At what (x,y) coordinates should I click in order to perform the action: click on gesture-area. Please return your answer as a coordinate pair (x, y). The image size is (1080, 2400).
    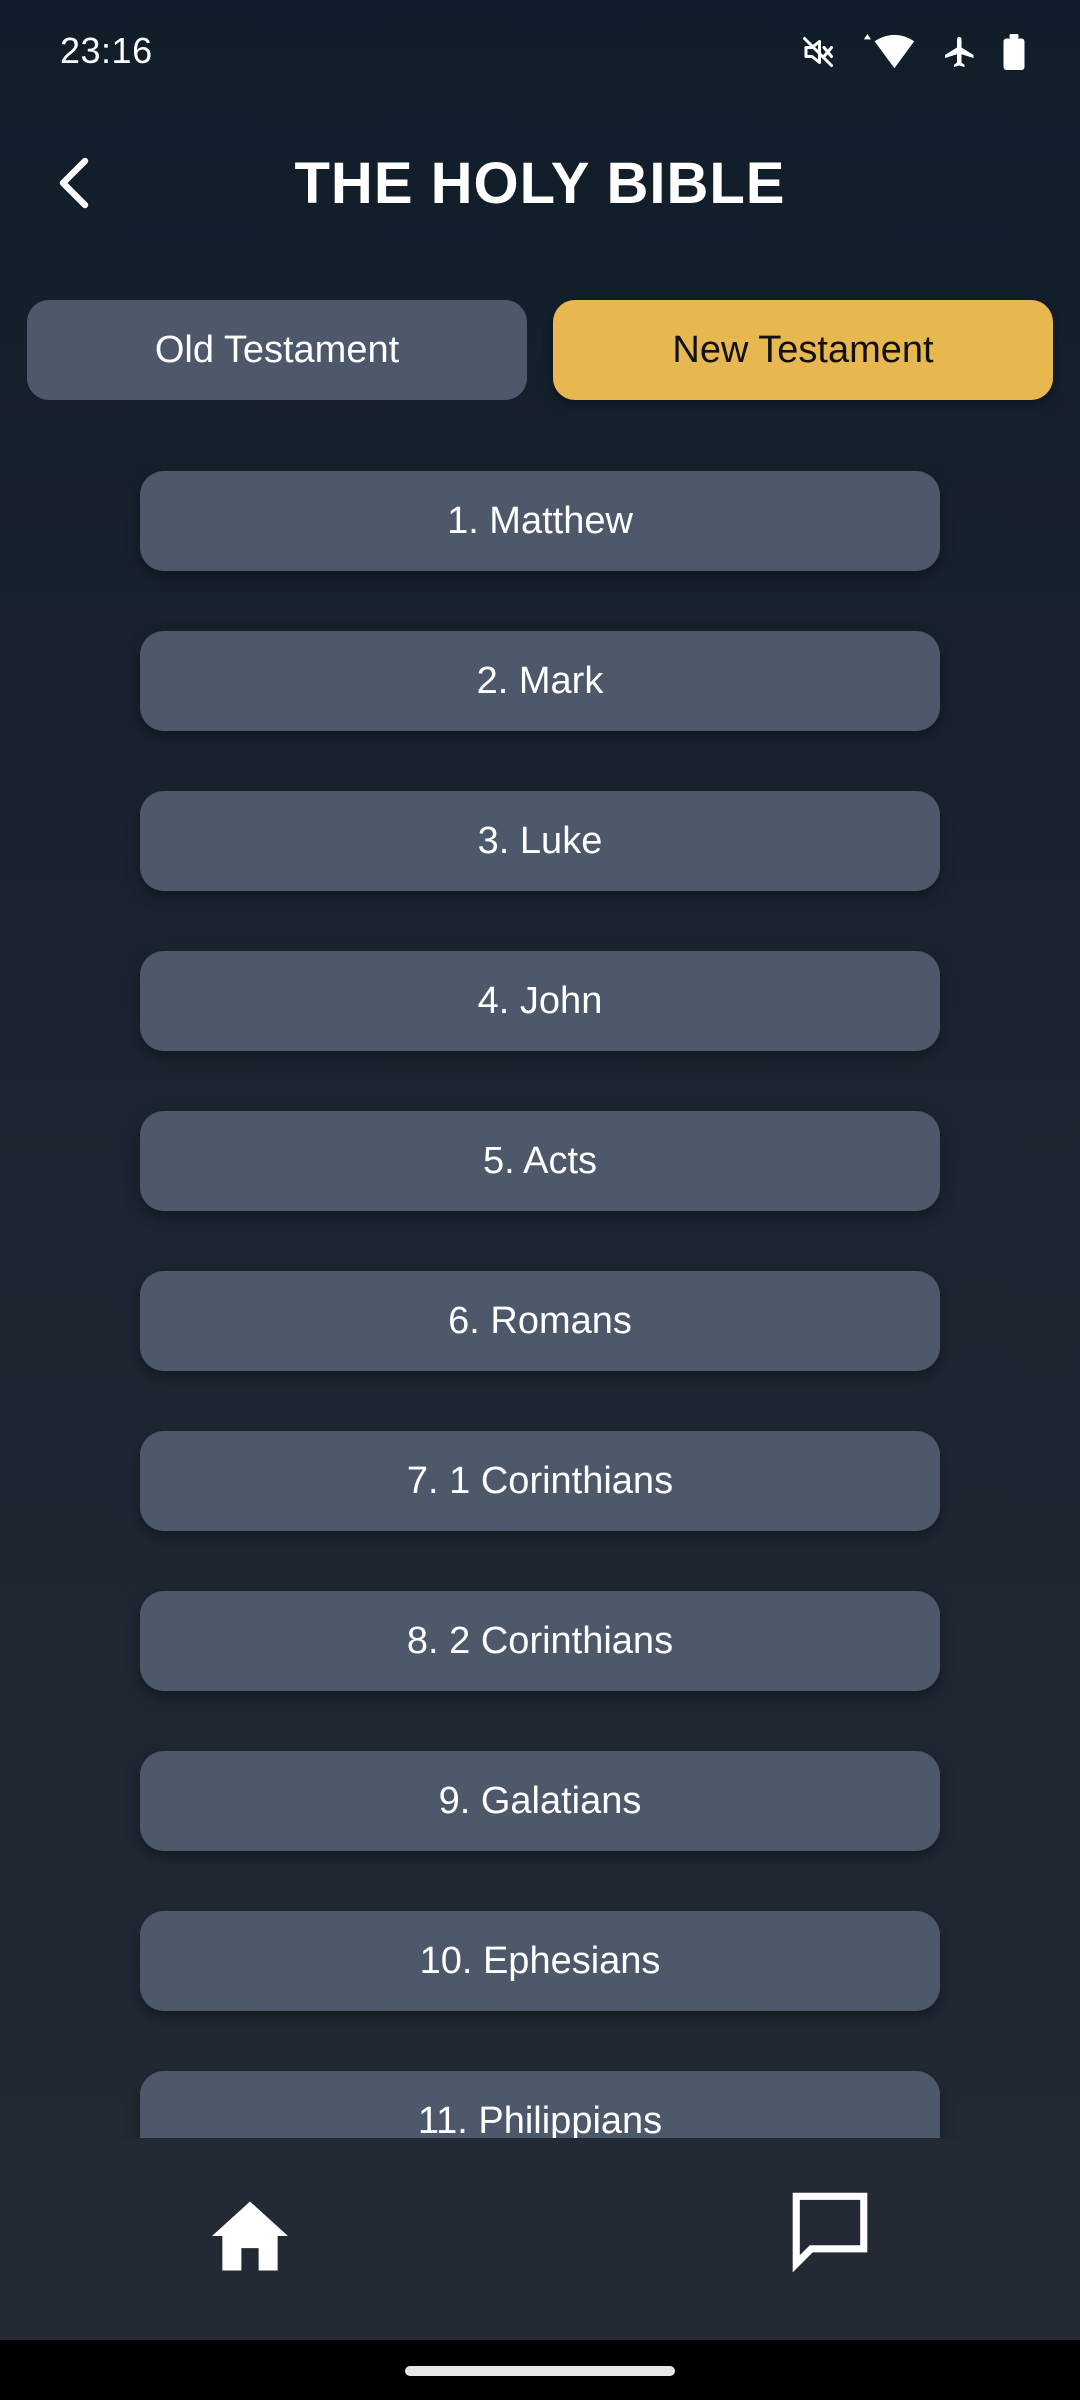
    Looking at the image, I should click on (540, 2370).